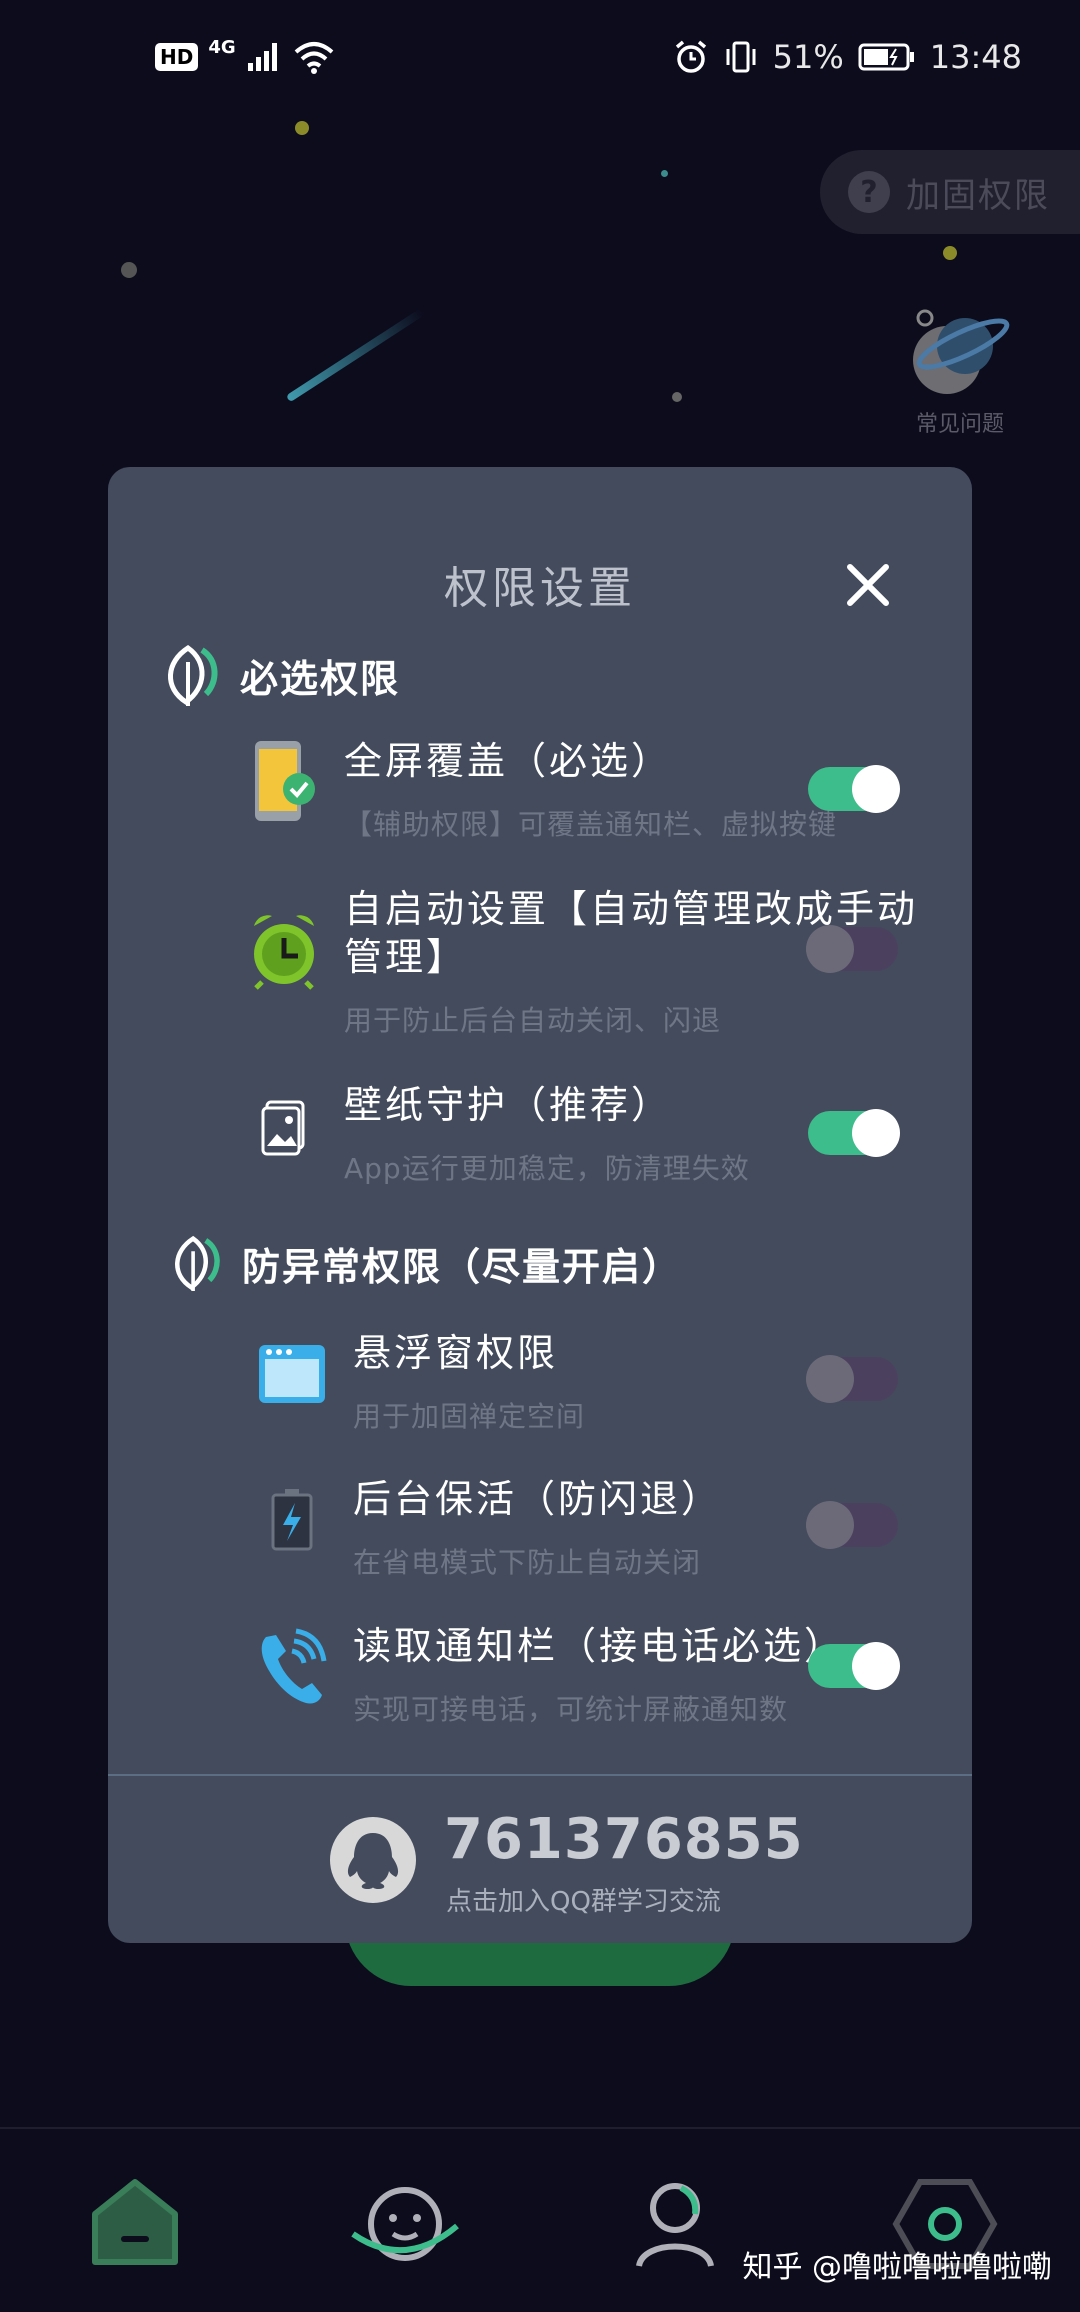  I want to click on meteor, so click(355, 355).